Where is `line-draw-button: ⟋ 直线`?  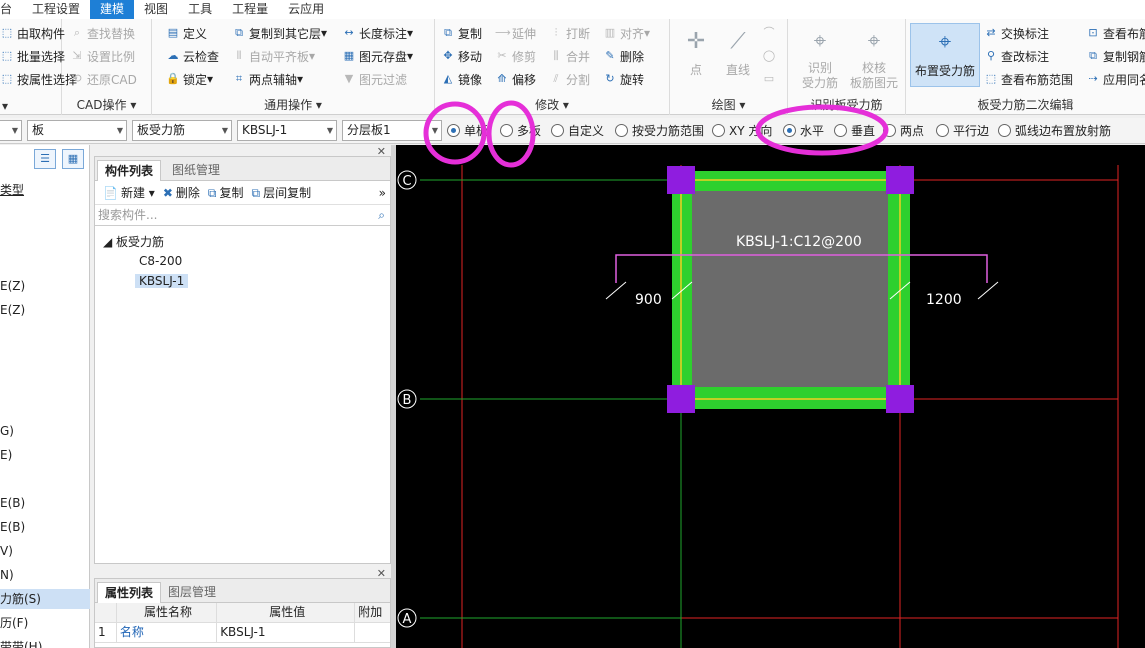 line-draw-button: ⟋ 直线 is located at coordinates (738, 52).